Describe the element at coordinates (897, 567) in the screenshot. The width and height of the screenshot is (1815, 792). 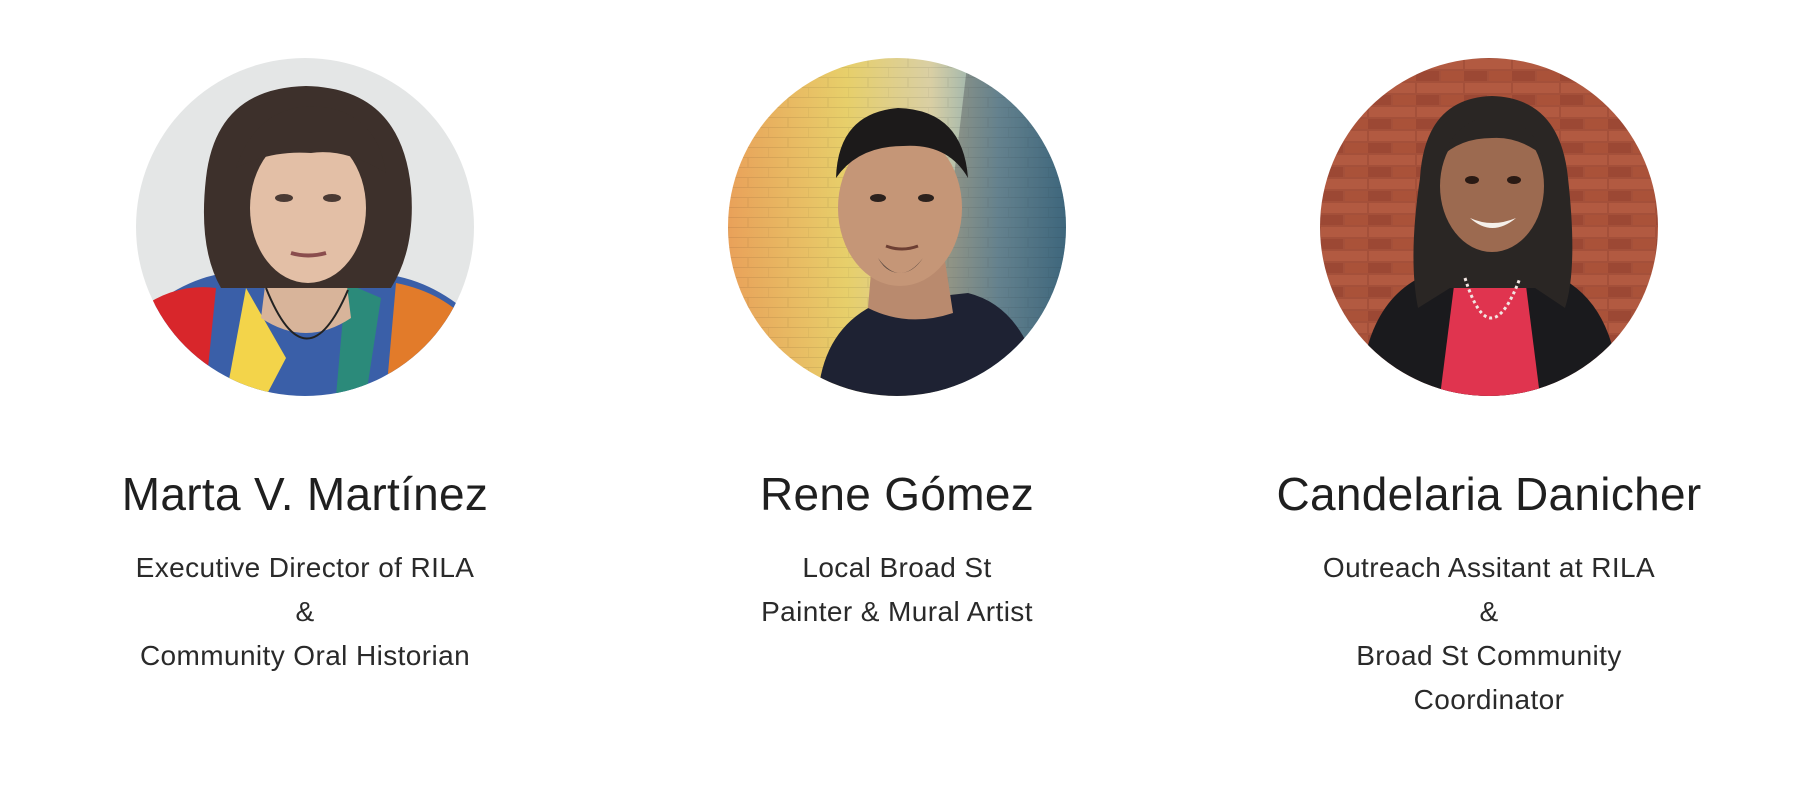
I see `member-role-line: Local Broad St` at that location.